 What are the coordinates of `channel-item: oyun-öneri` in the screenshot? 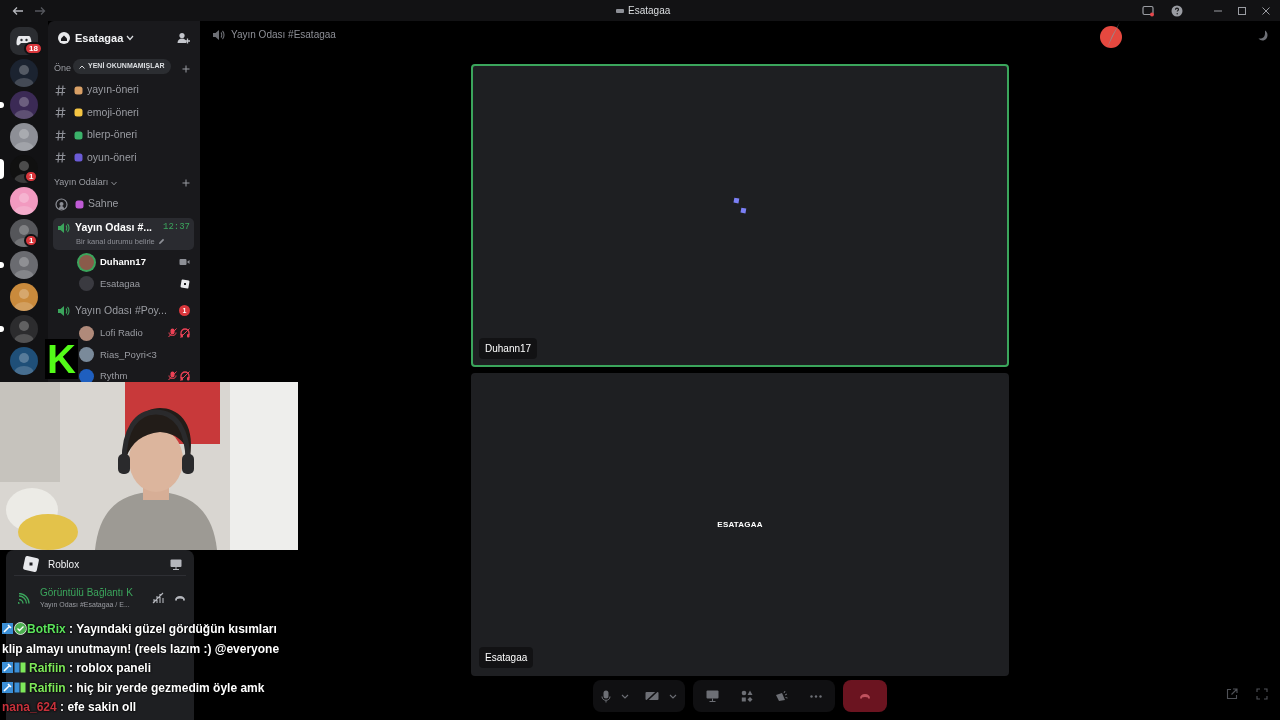 It's located at (123, 157).